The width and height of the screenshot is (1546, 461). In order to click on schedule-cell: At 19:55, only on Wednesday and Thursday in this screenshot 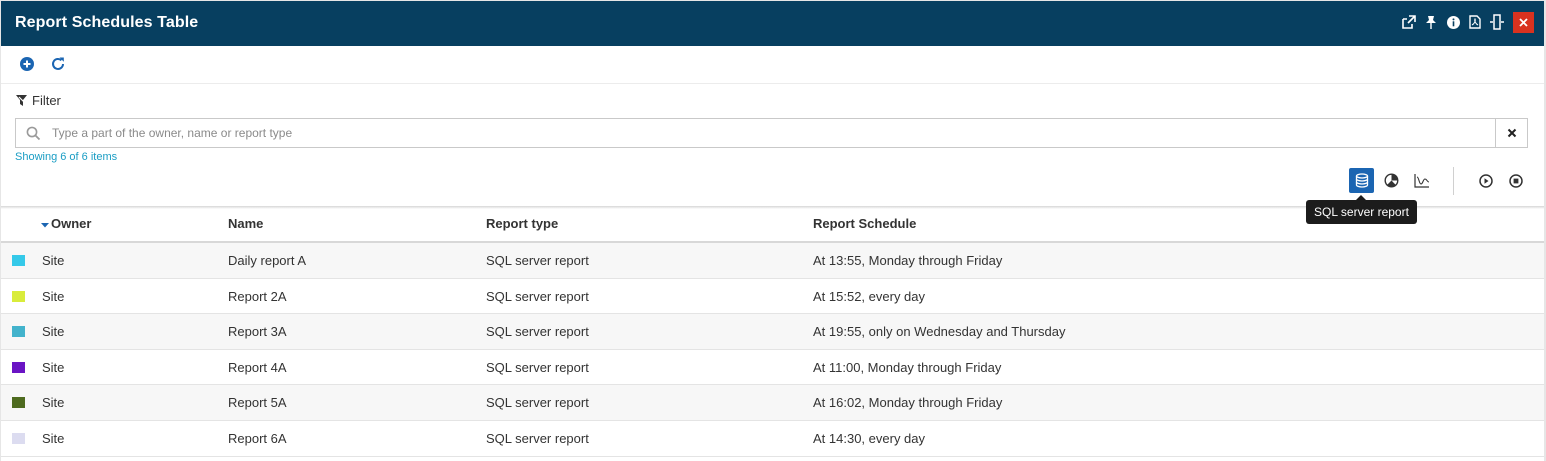, I will do `click(939, 332)`.